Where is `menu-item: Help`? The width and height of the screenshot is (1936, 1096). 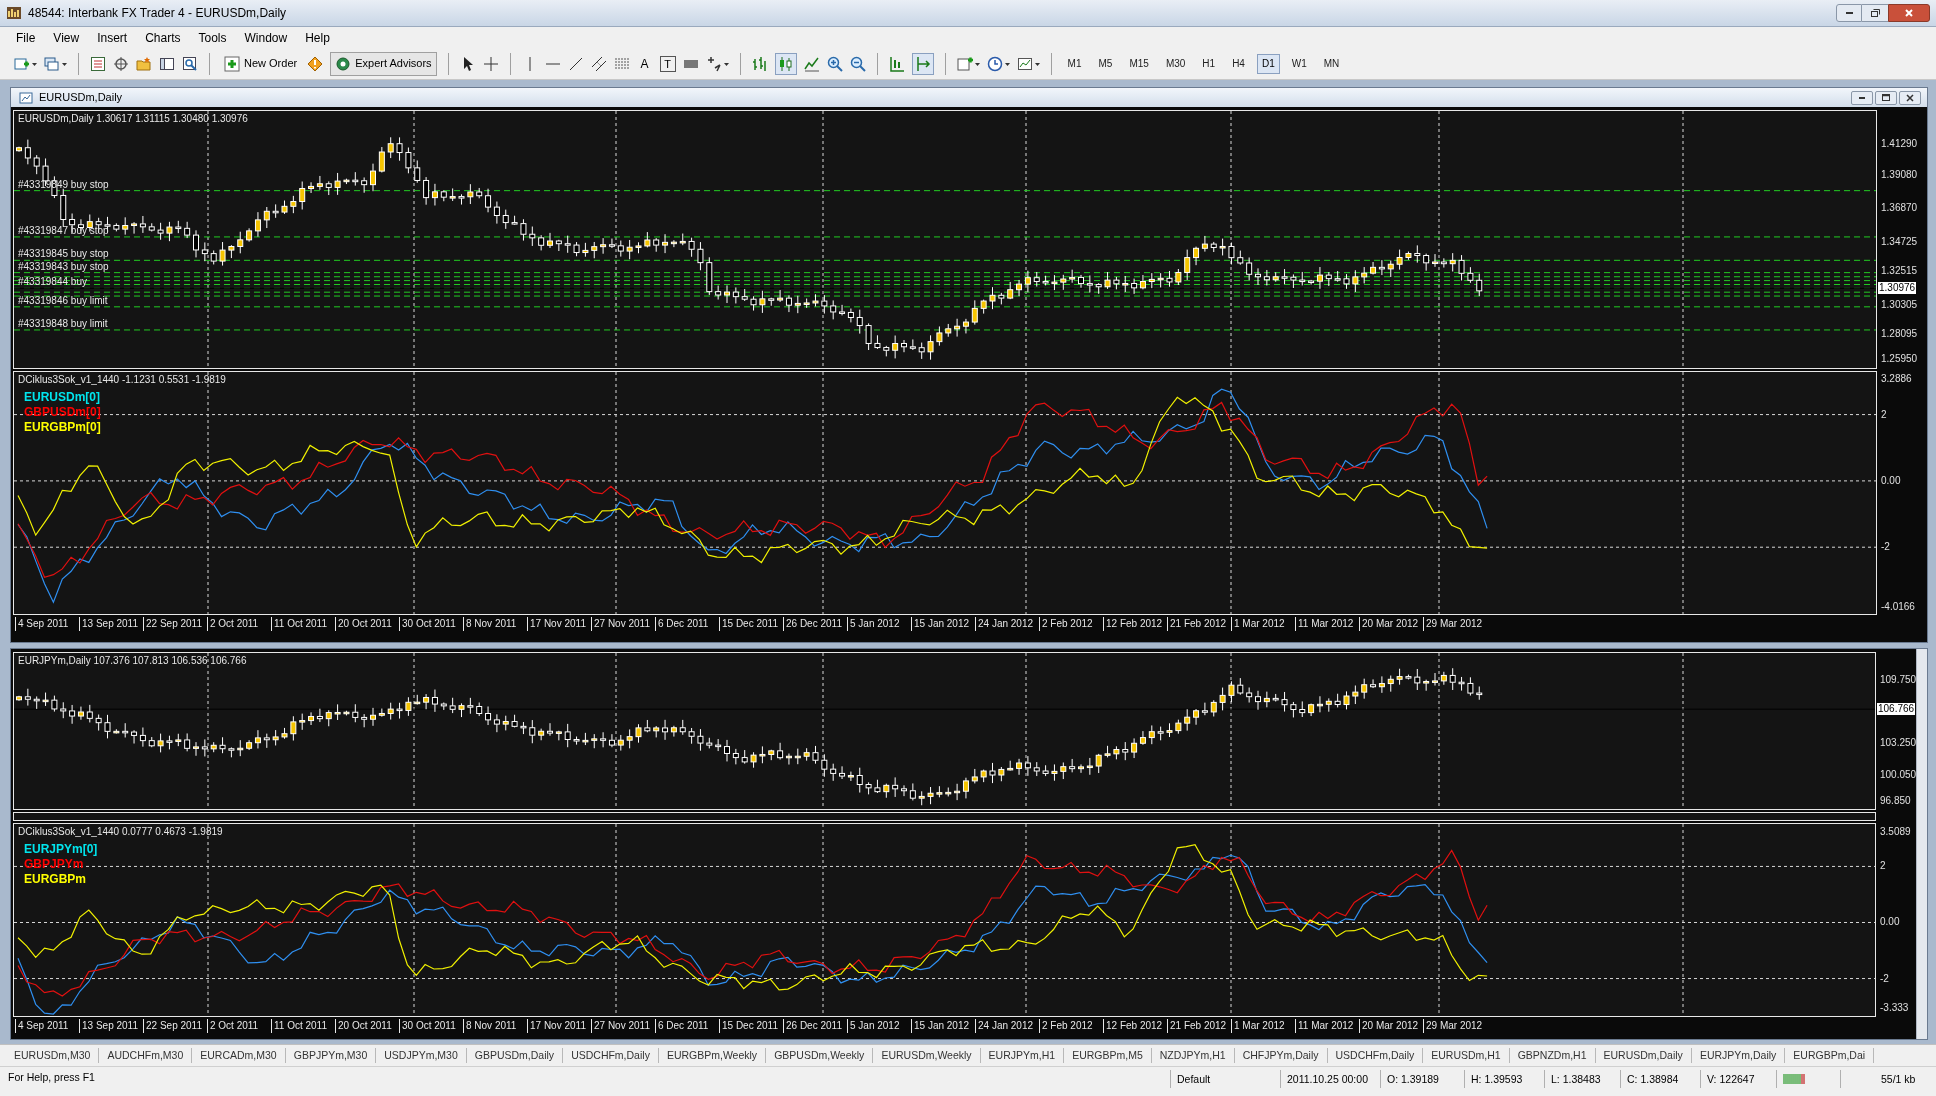
menu-item: Help is located at coordinates (317, 37).